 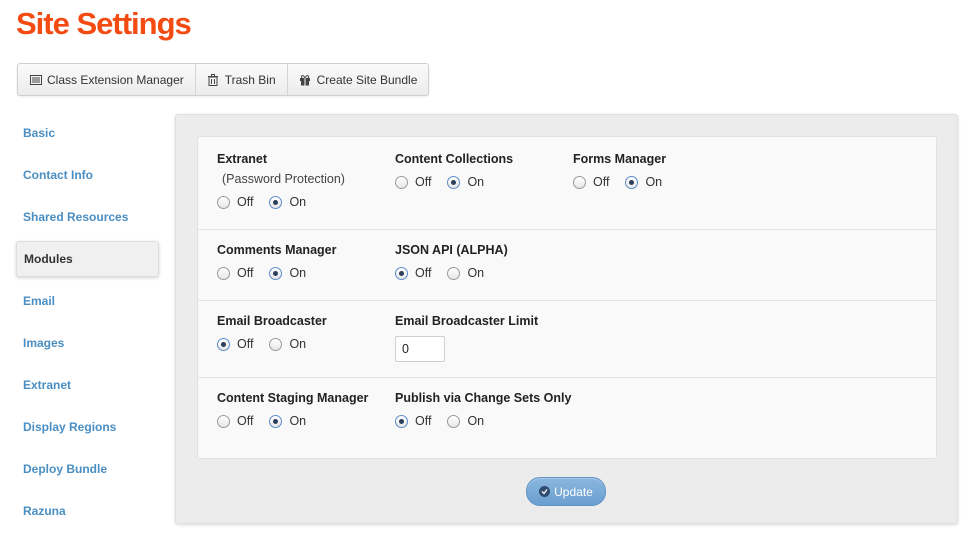 What do you see at coordinates (235, 421) in the screenshot?
I see `content-staging-manager-off-radio: Off` at bounding box center [235, 421].